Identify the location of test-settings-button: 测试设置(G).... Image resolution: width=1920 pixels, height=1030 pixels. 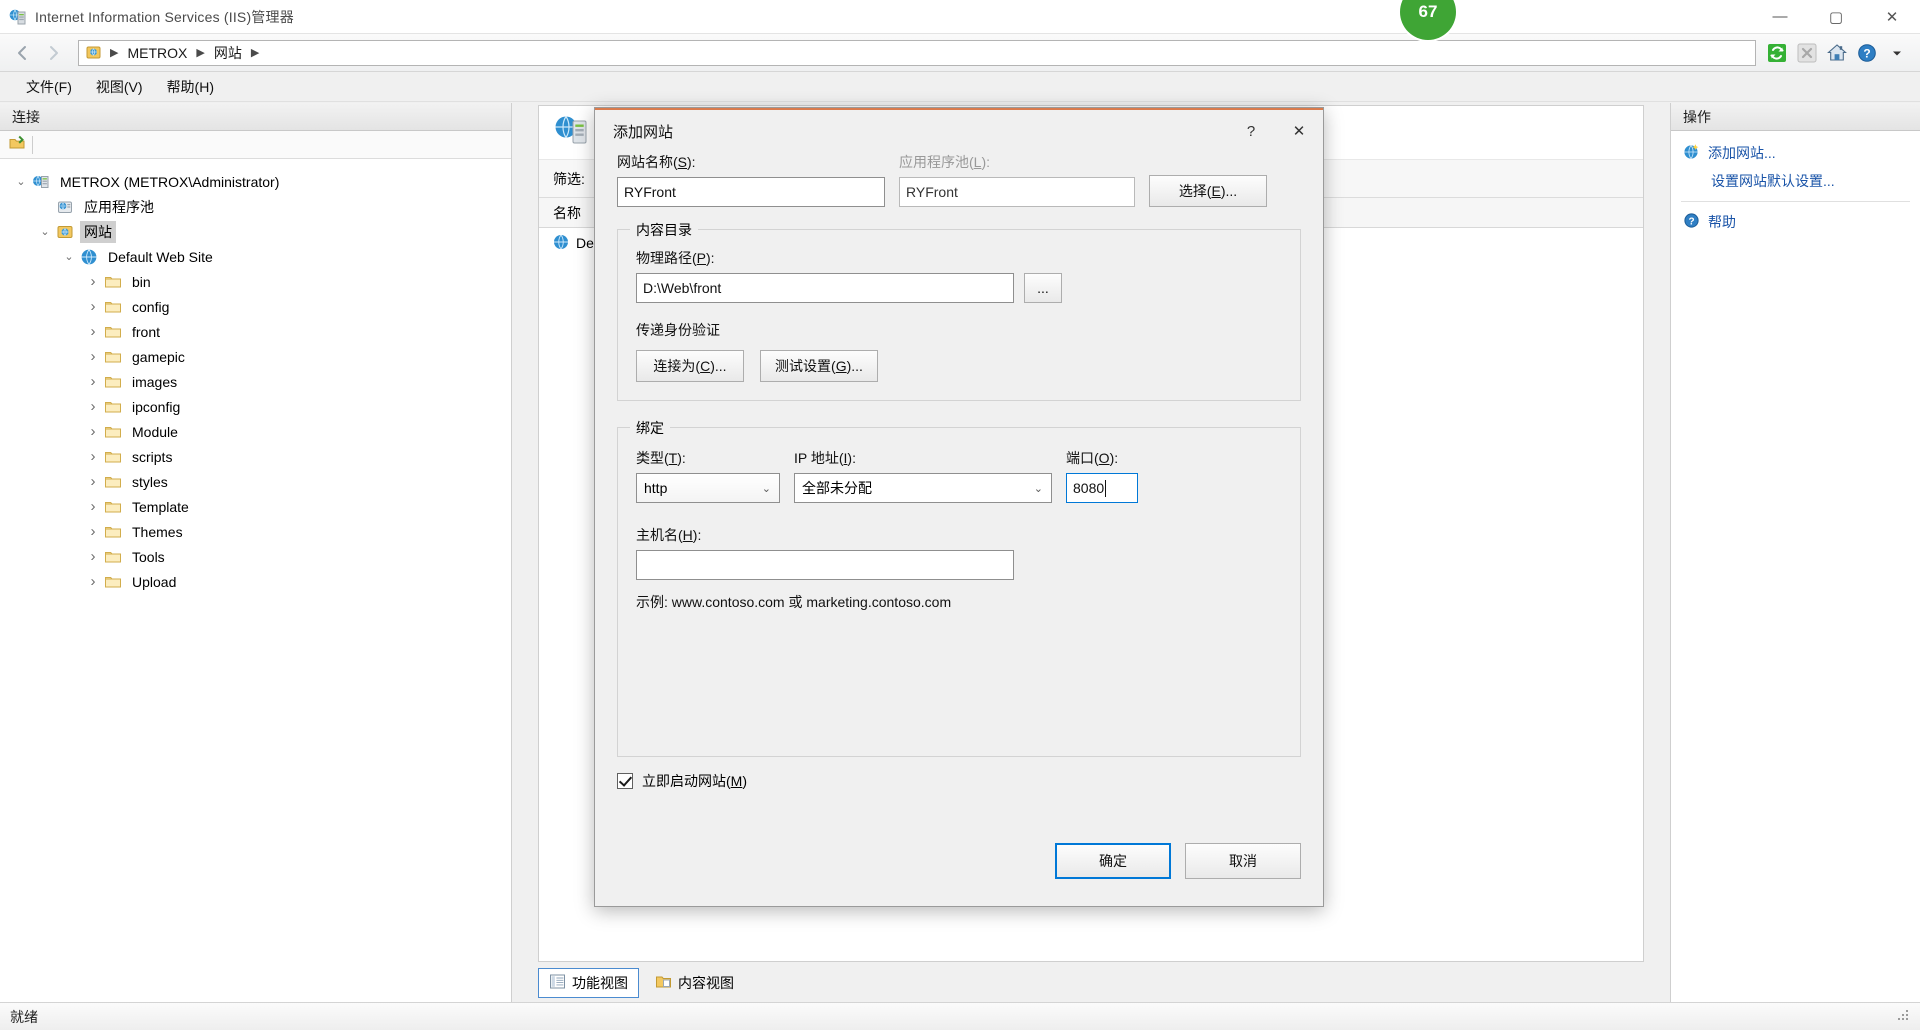
(819, 366).